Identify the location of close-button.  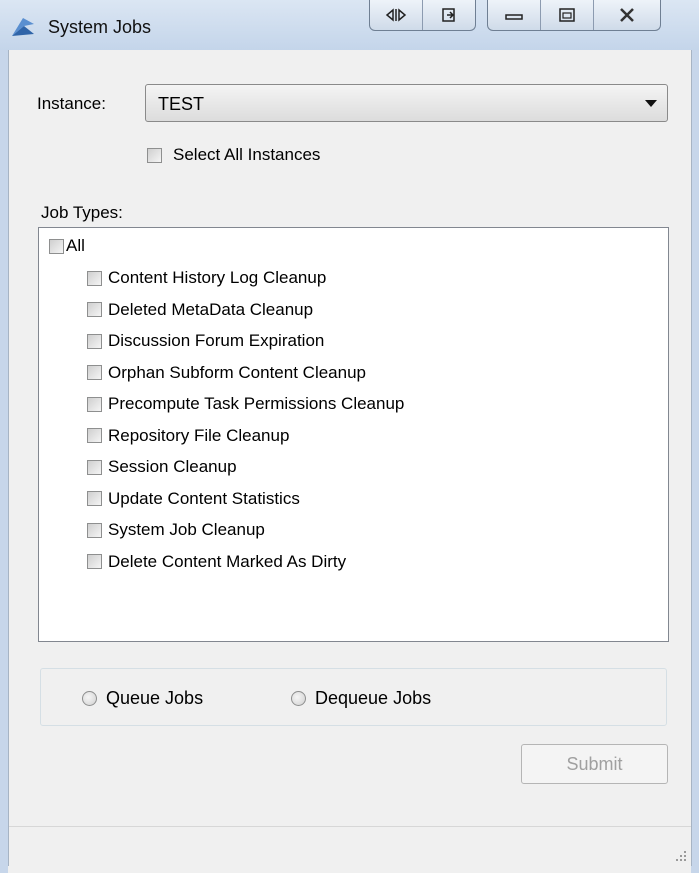
(627, 15).